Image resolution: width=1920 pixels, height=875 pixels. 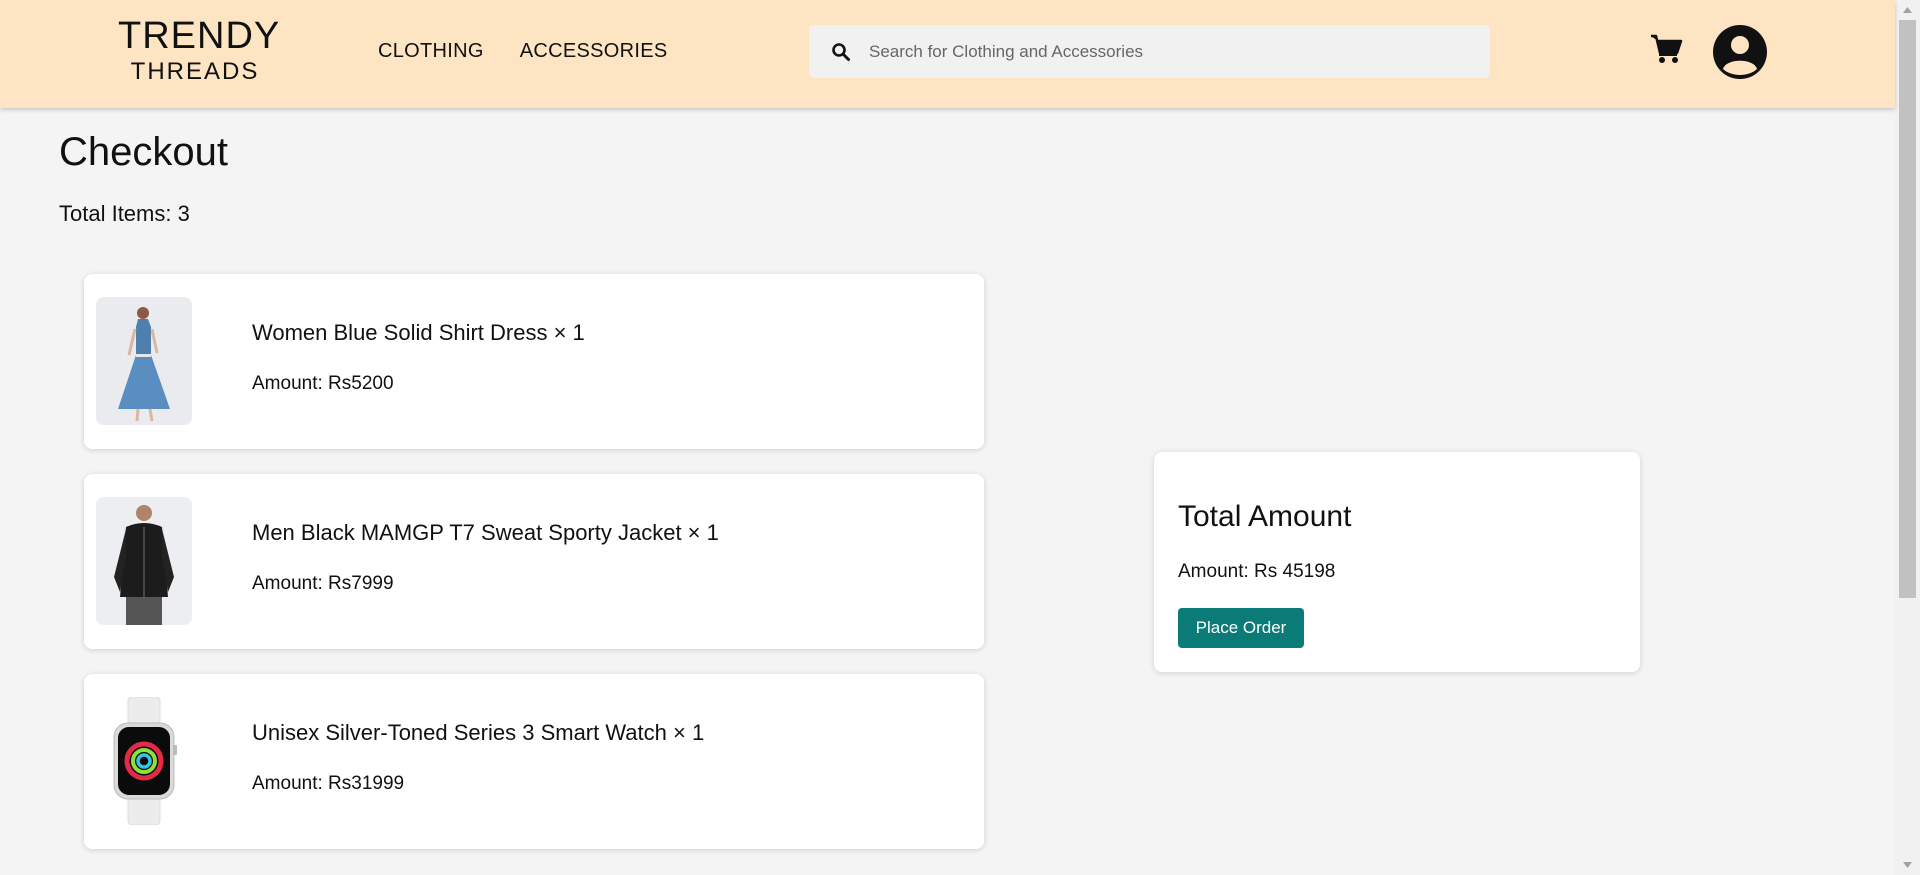 I want to click on vertical-scrollbar, so click(x=1907, y=437).